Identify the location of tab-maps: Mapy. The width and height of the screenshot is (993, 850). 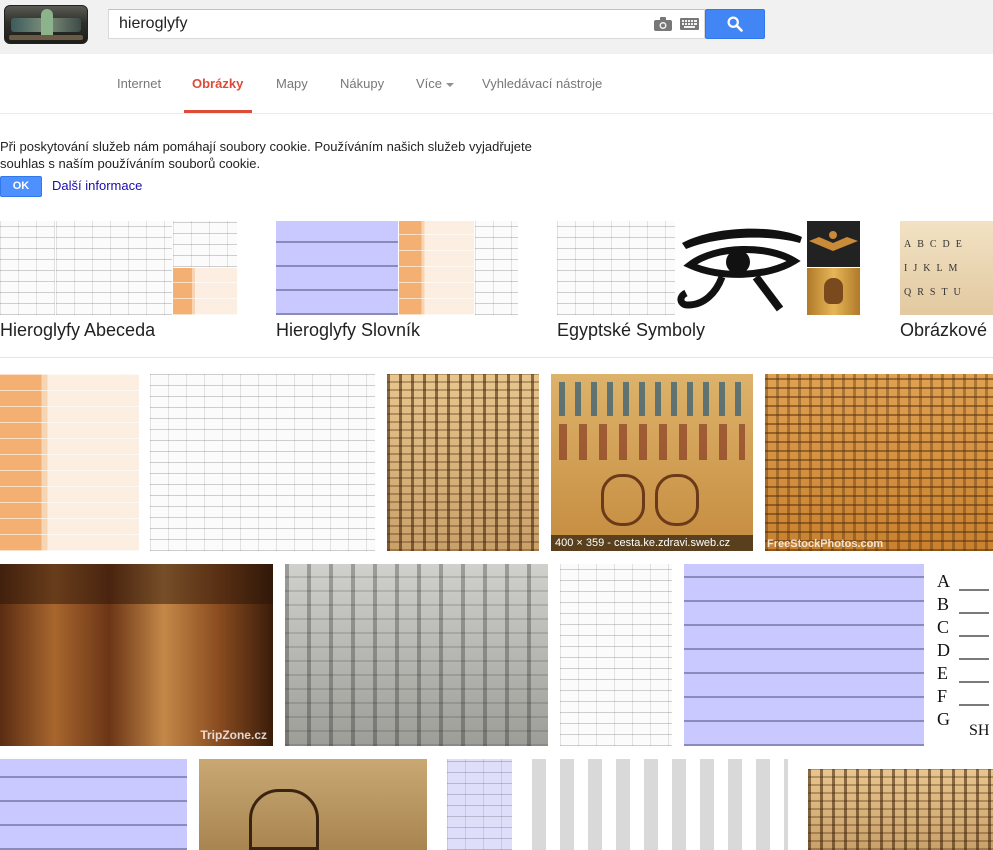
(292, 83).